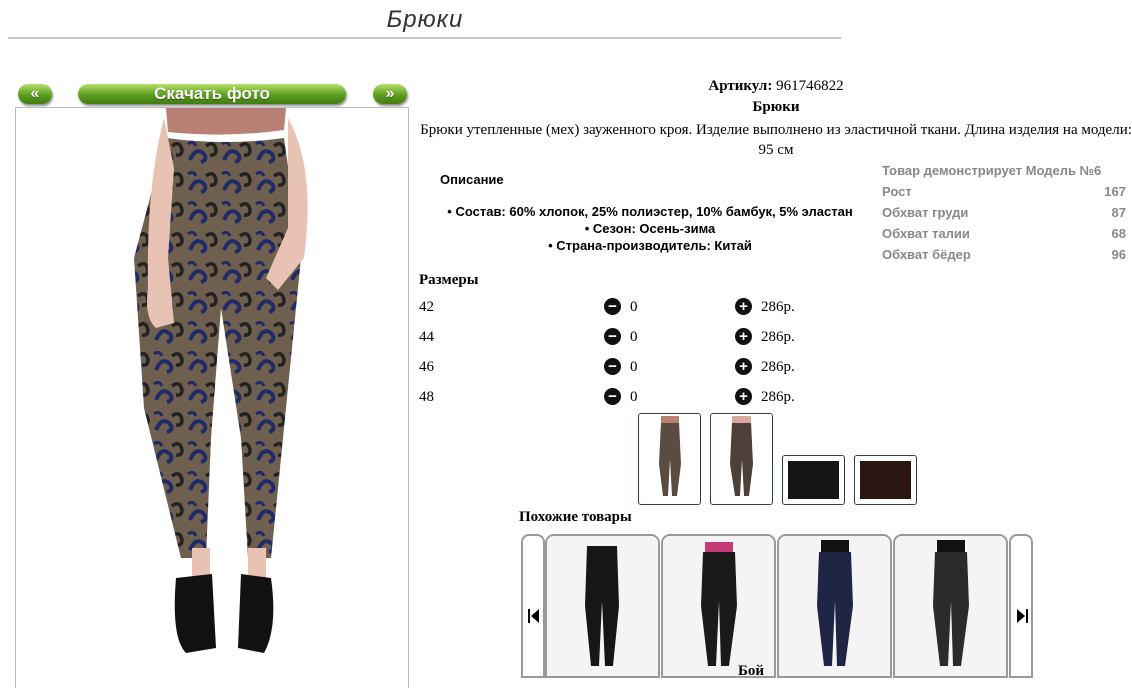 Image resolution: width=1132 pixels, height=688 pixels. I want to click on thumbnail-fabric-black, so click(813, 480).